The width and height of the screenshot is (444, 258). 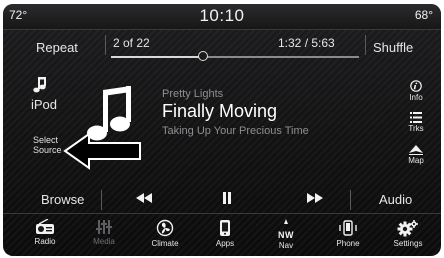 I want to click on select-source-label: Select Source, so click(x=47, y=145).